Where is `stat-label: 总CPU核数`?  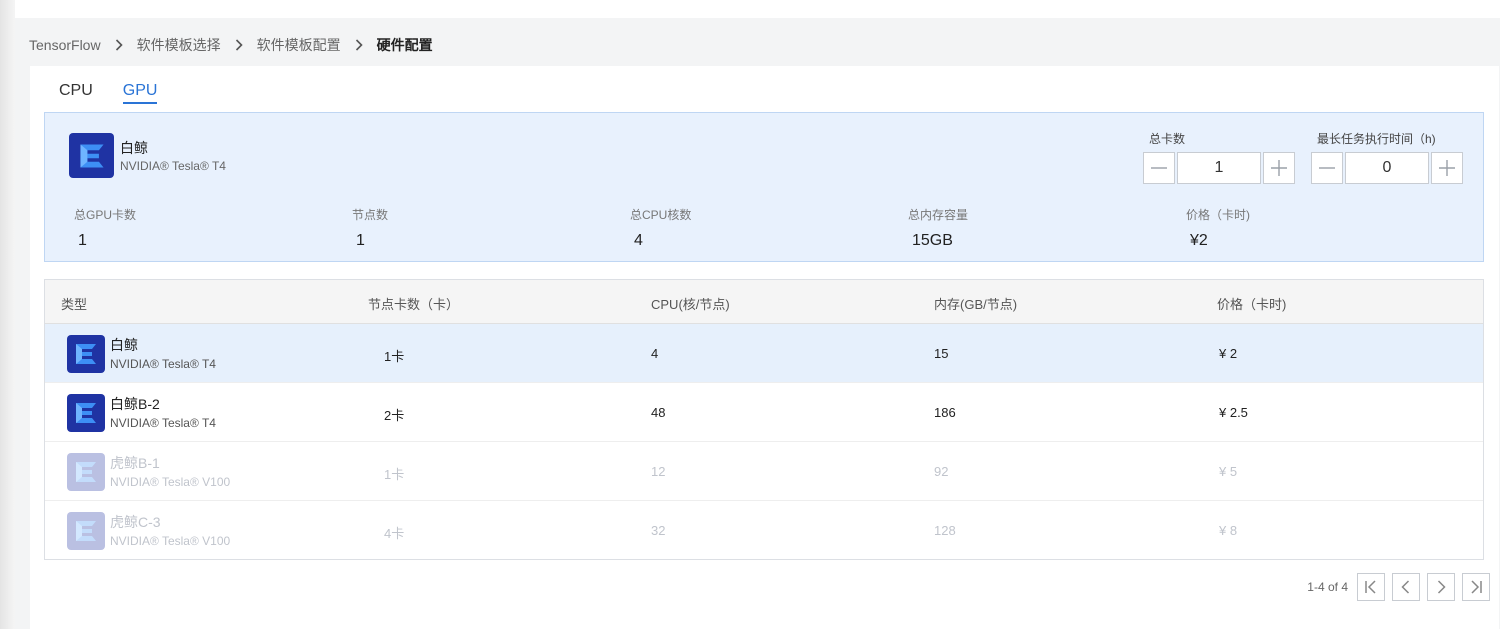 stat-label: 总CPU核数 is located at coordinates (661, 215).